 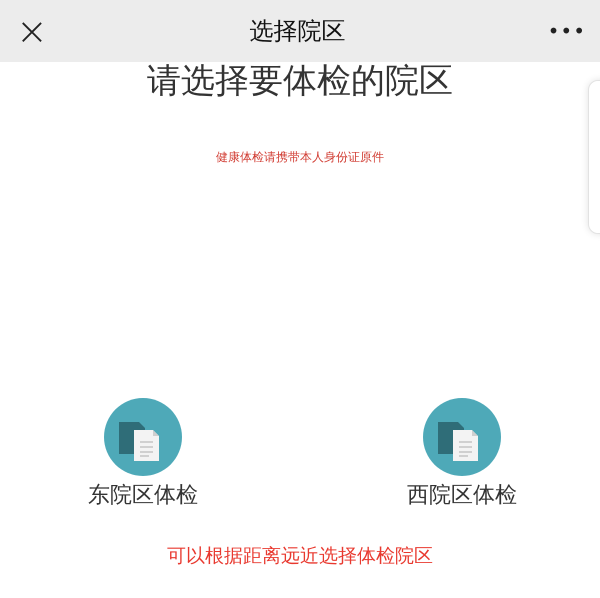 I want to click on heading: 请选择要体检的院区, so click(x=300, y=81).